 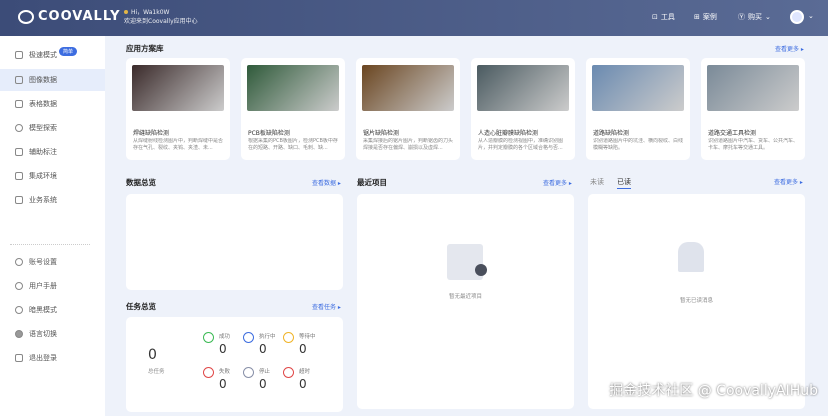 What do you see at coordinates (145, 48) in the screenshot?
I see `section-title-solutions: 应用方案库` at bounding box center [145, 48].